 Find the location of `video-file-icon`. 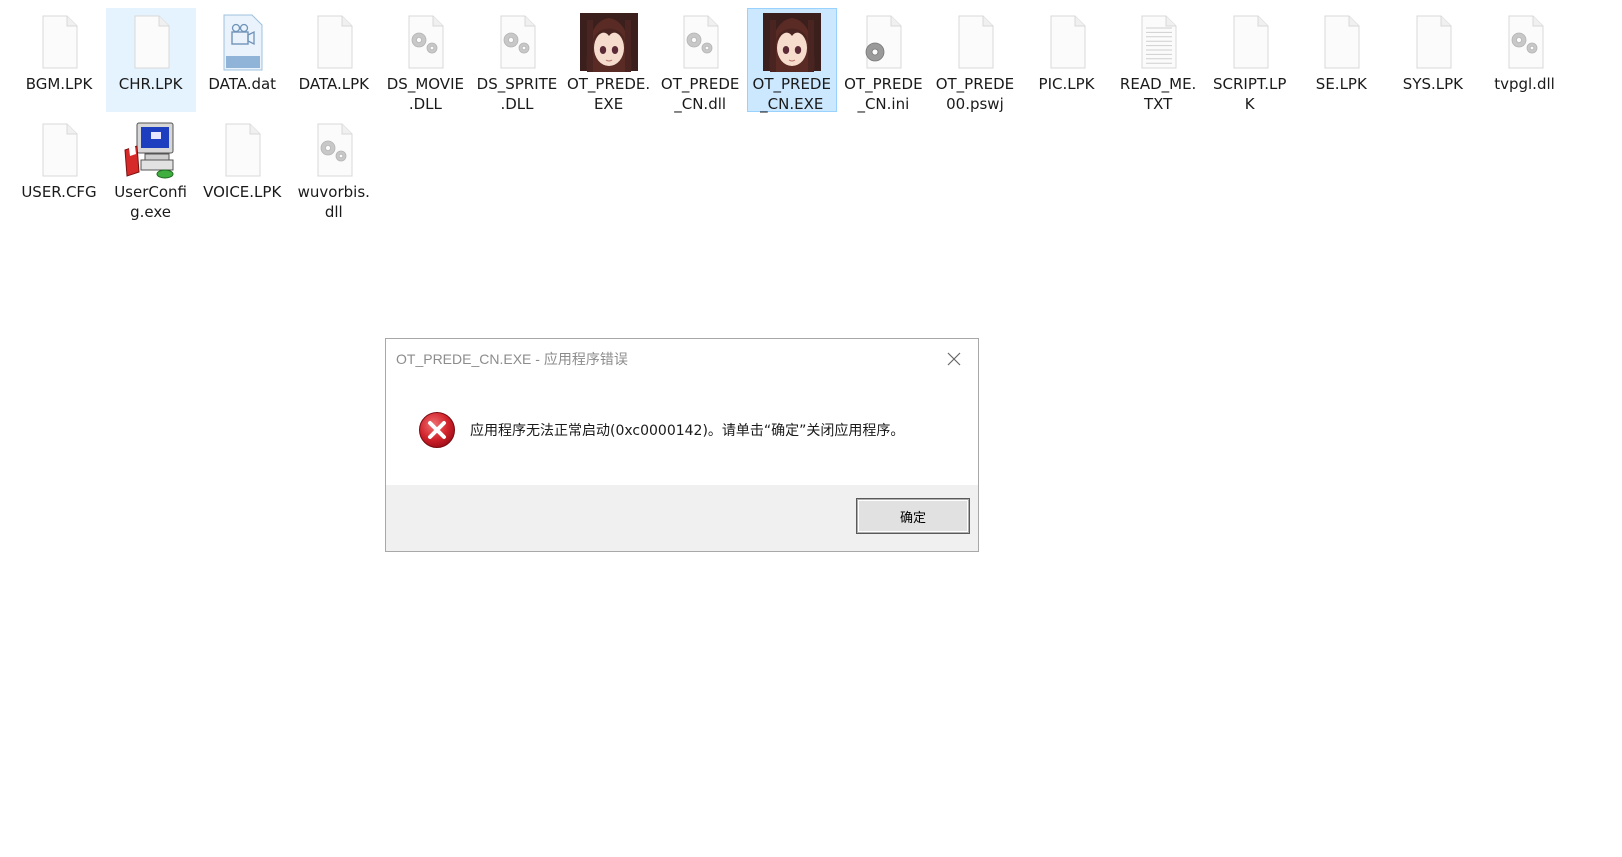

video-file-icon is located at coordinates (242, 42).